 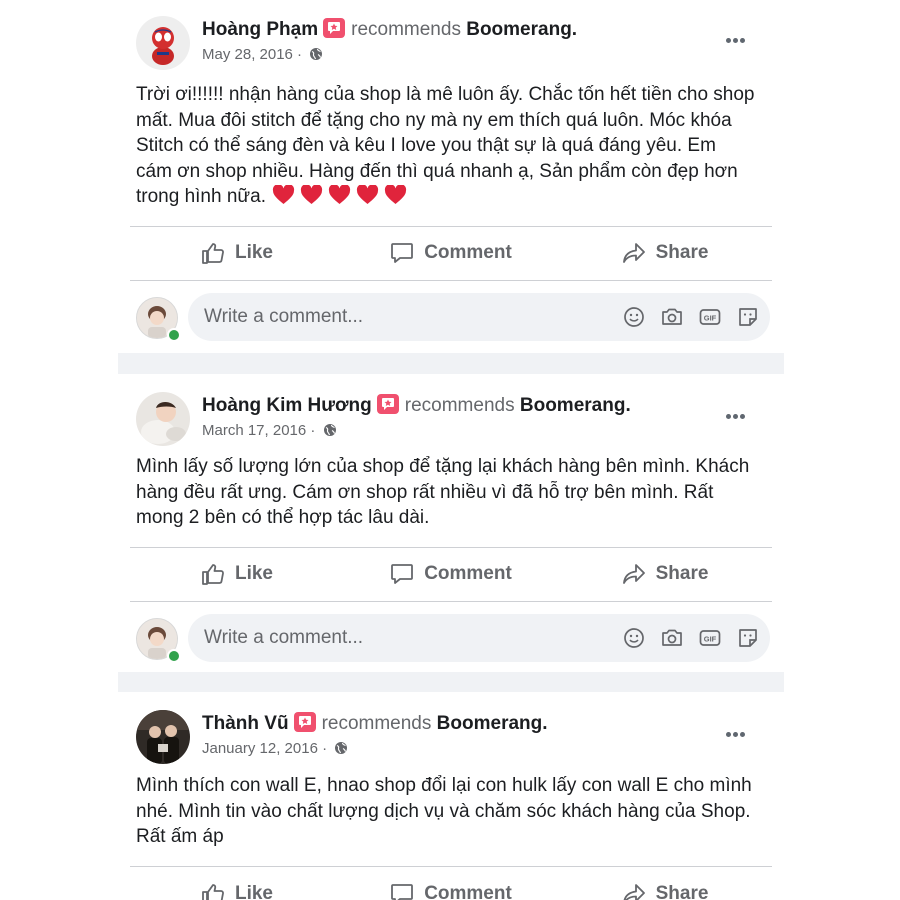 I want to click on post-date: May 28, 2016 ·, so click(x=252, y=54).